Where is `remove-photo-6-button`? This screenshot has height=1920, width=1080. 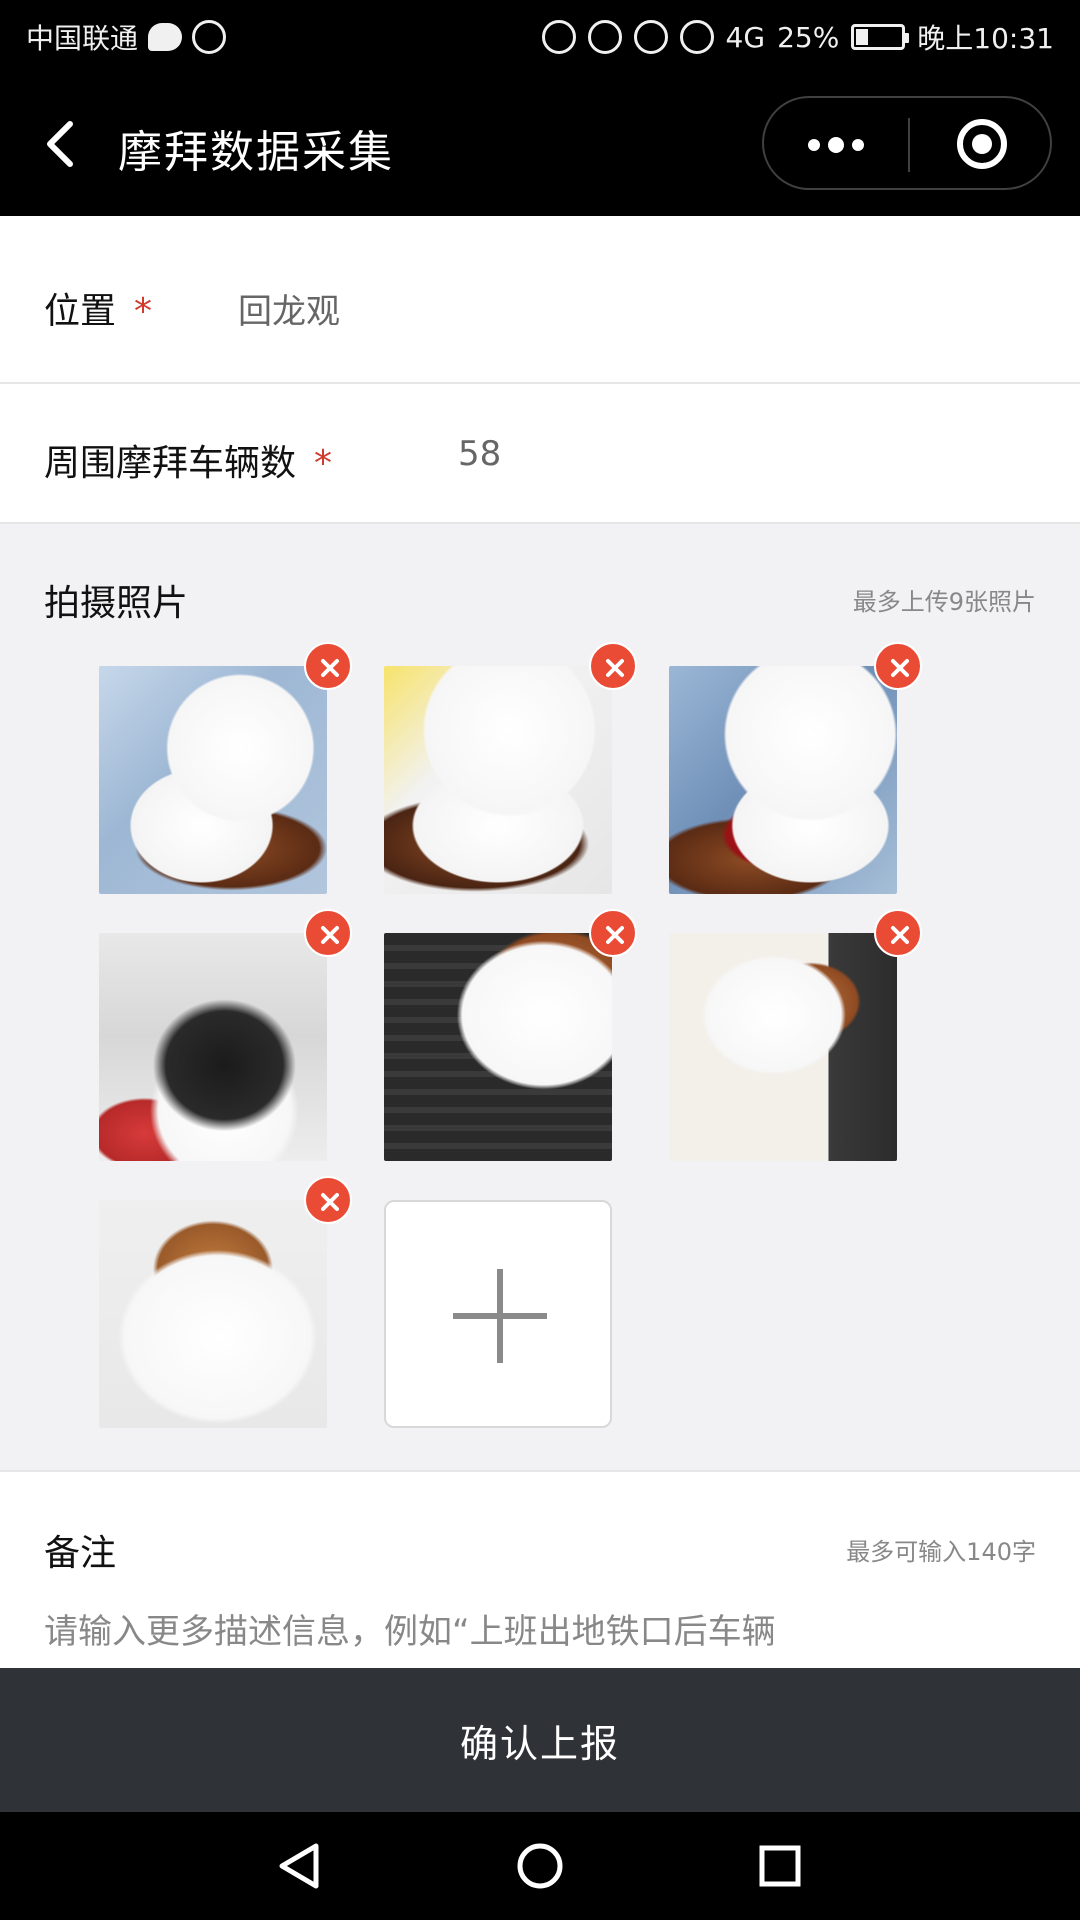 remove-photo-6-button is located at coordinates (898, 933).